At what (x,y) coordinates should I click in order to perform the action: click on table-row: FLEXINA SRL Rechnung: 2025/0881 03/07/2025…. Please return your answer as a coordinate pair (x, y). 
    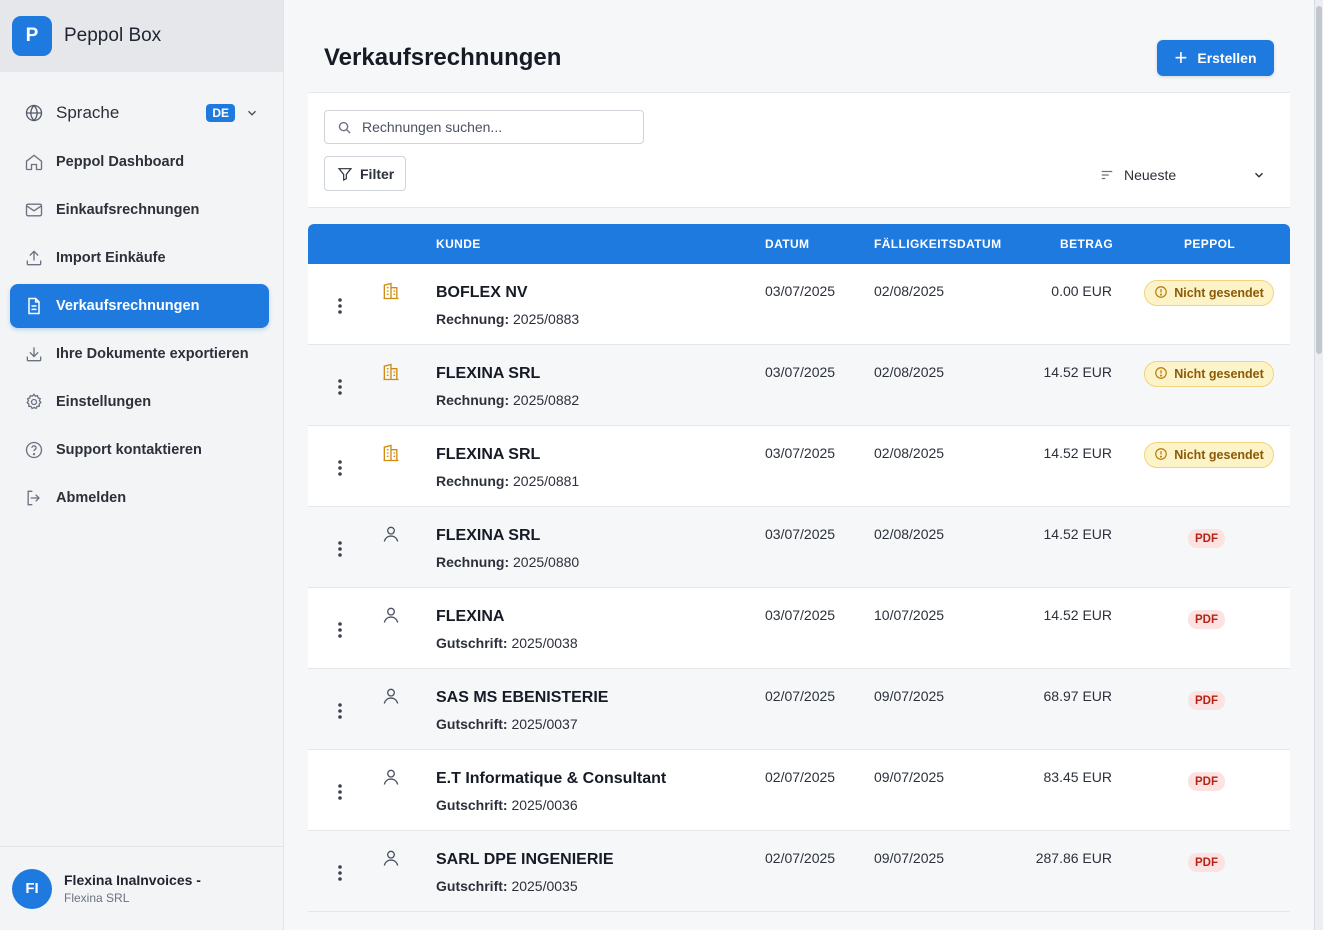
    Looking at the image, I should click on (799, 466).